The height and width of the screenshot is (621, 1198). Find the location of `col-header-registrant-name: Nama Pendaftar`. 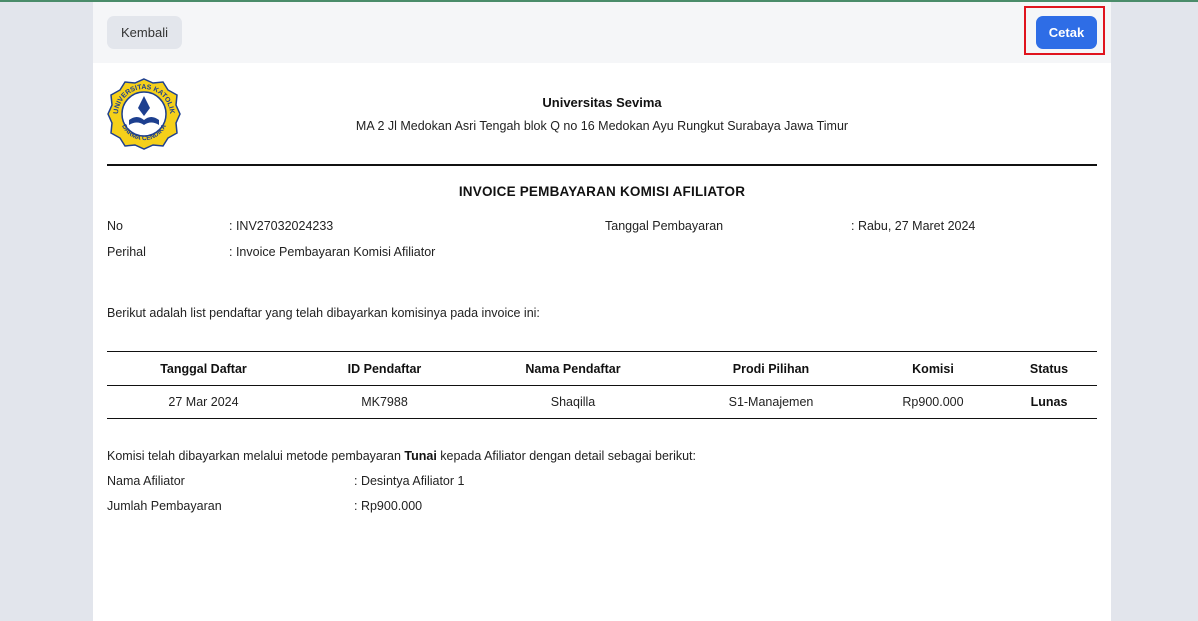

col-header-registrant-name: Nama Pendaftar is located at coordinates (573, 368).